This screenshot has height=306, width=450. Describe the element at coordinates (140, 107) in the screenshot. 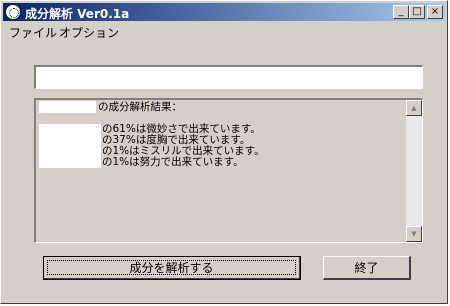

I see `result-header: の成分解析結果：` at that location.